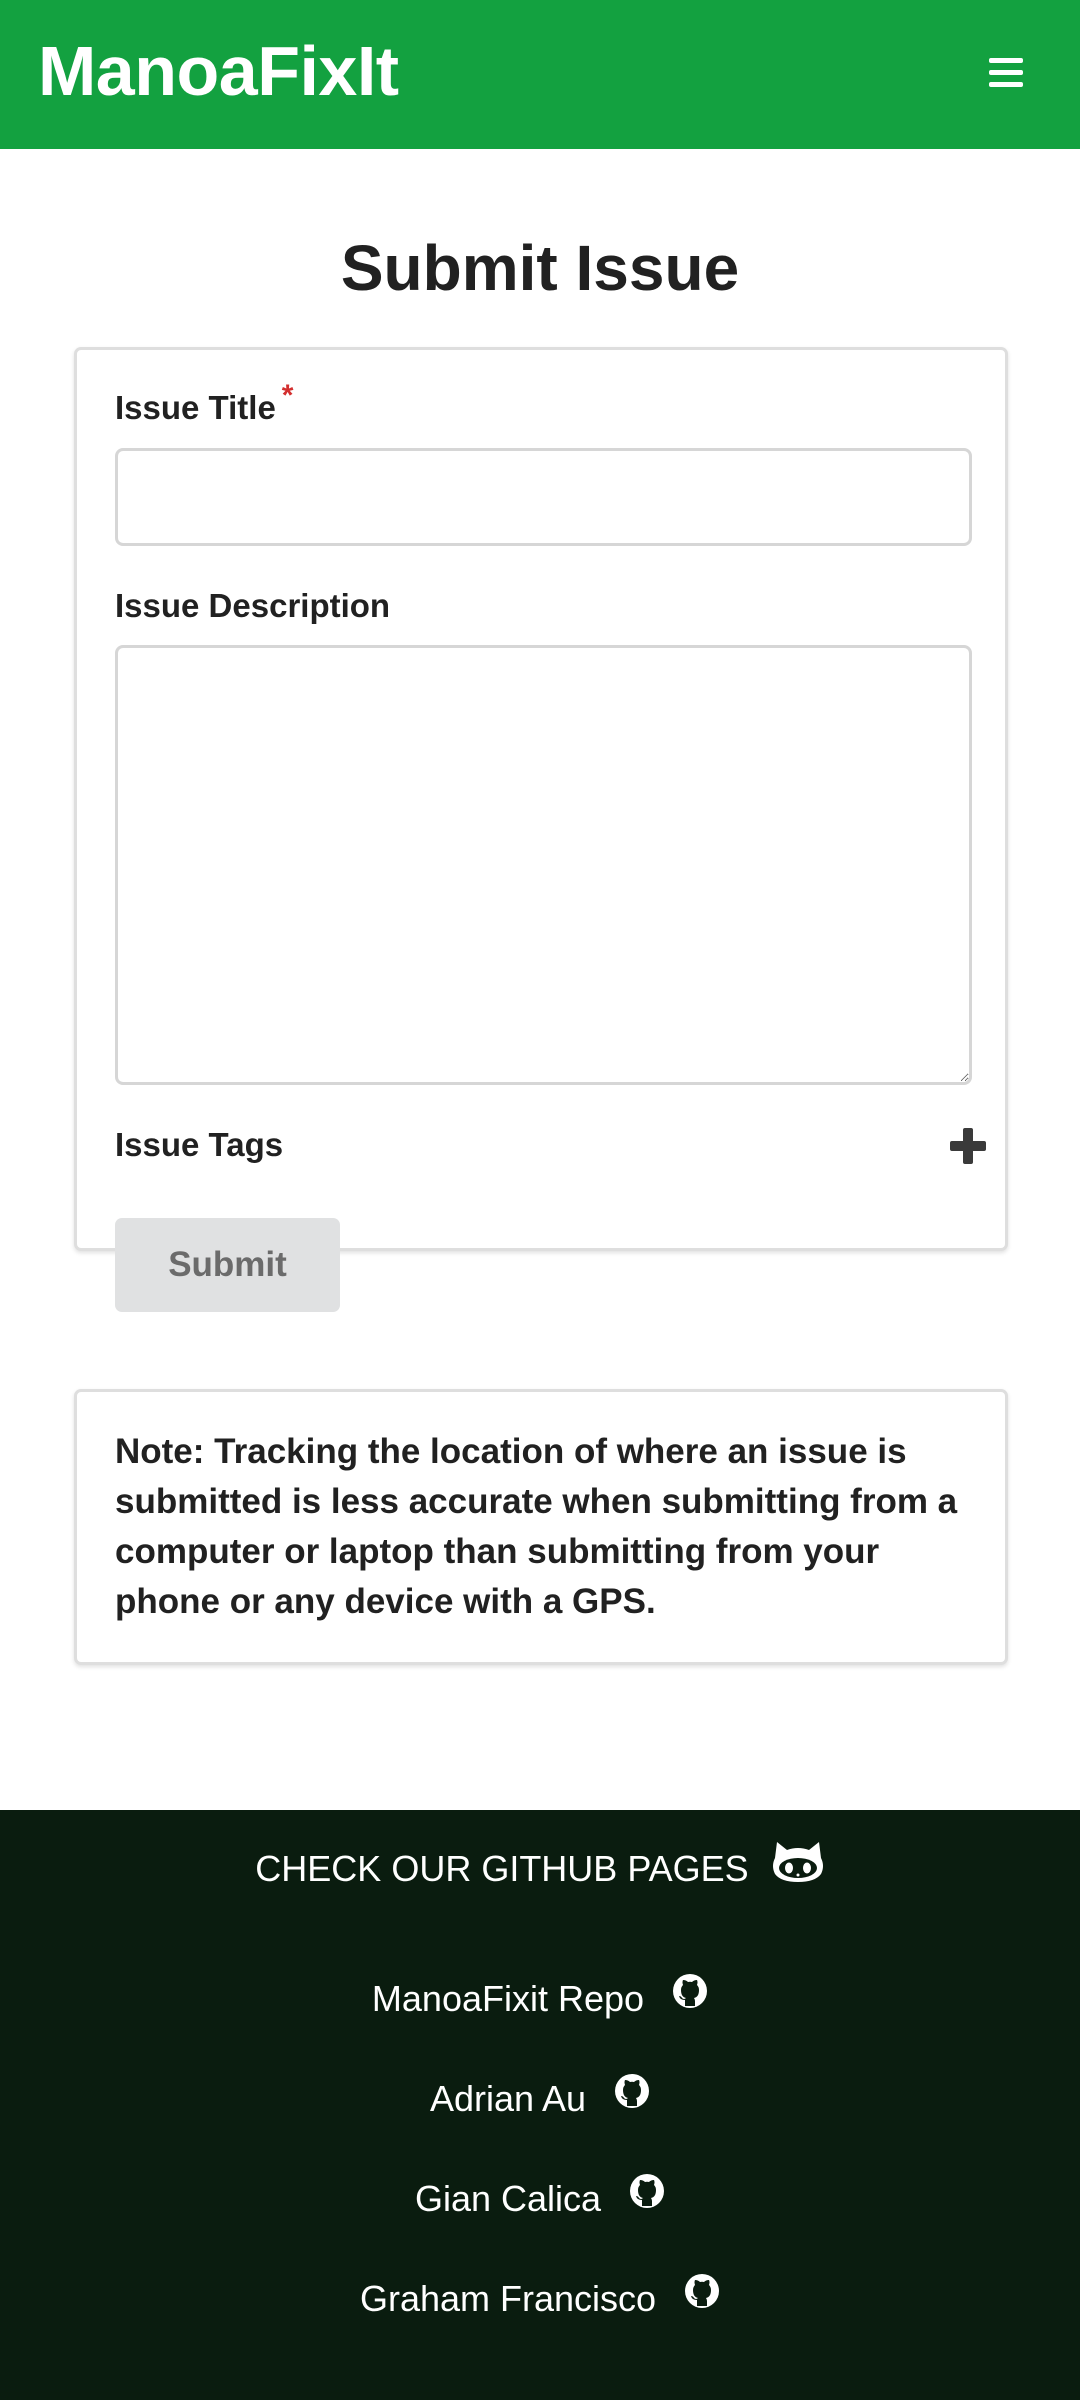  What do you see at coordinates (968, 1146) in the screenshot?
I see `add-tag-plus-icon` at bounding box center [968, 1146].